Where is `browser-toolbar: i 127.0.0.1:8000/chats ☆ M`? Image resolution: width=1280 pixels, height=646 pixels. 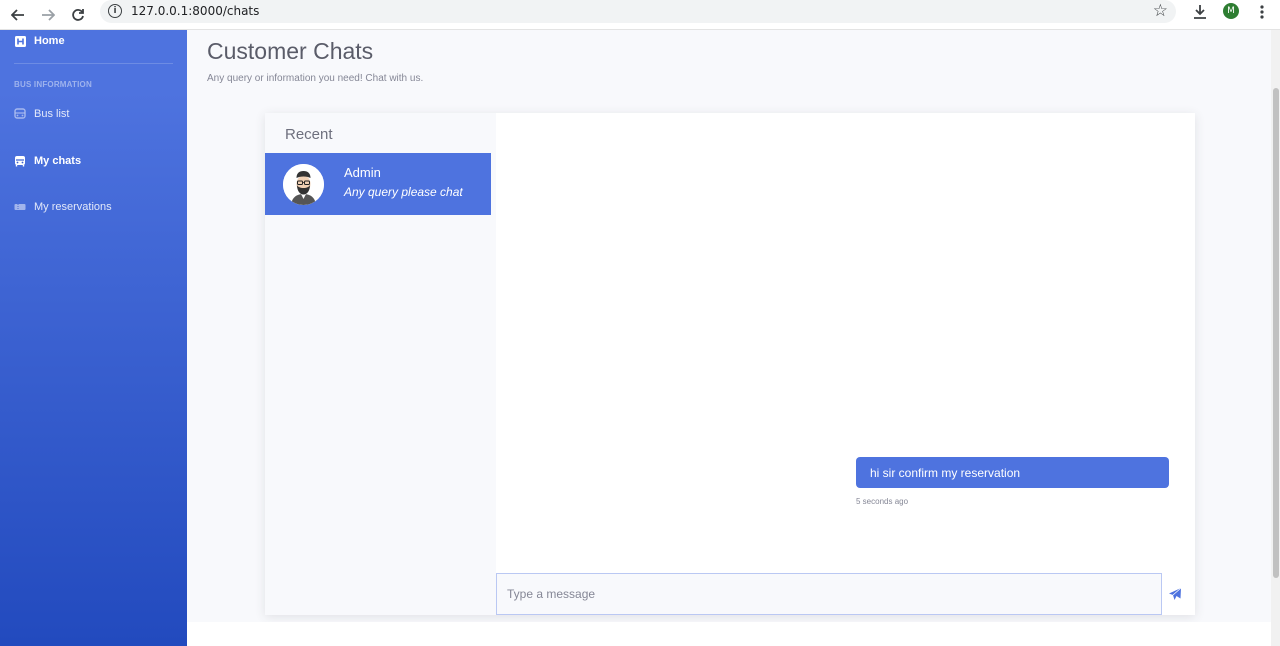
browser-toolbar: i 127.0.0.1:8000/chats ☆ M is located at coordinates (640, 15).